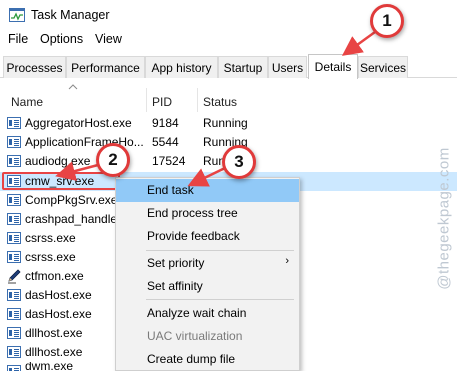 The image size is (457, 371). Describe the element at coordinates (18, 39) in the screenshot. I see `menu-file: File` at that location.